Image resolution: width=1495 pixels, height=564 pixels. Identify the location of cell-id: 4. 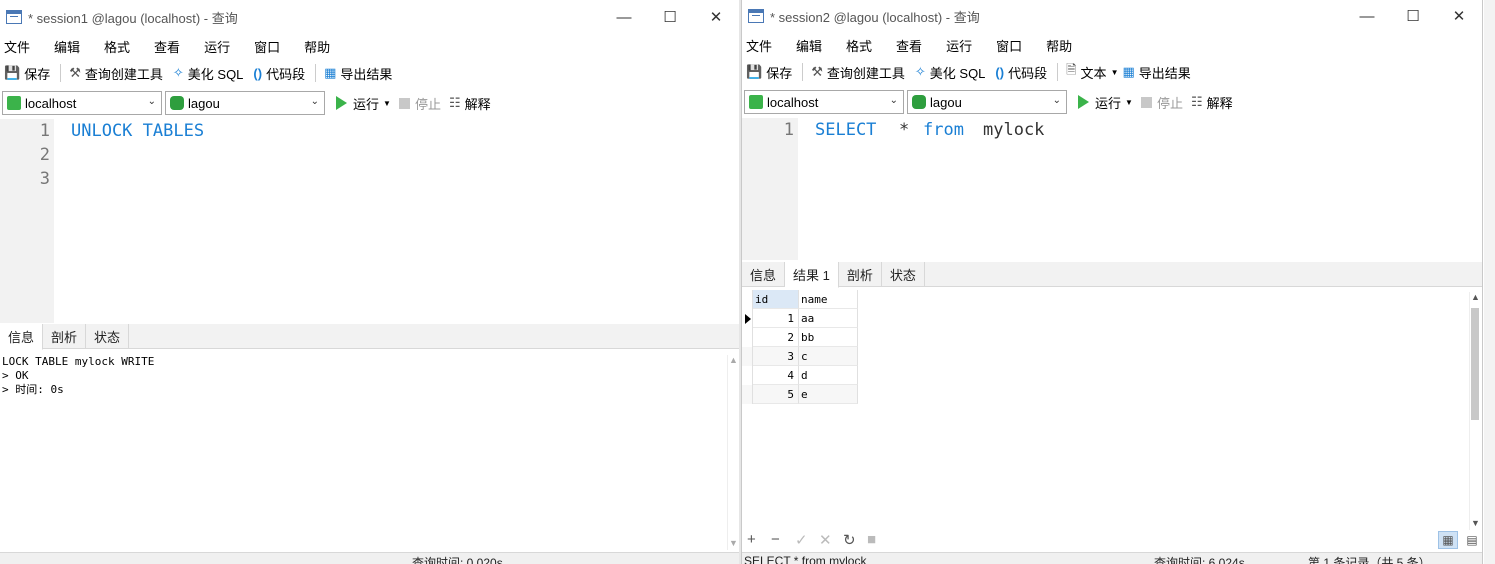
(776, 375).